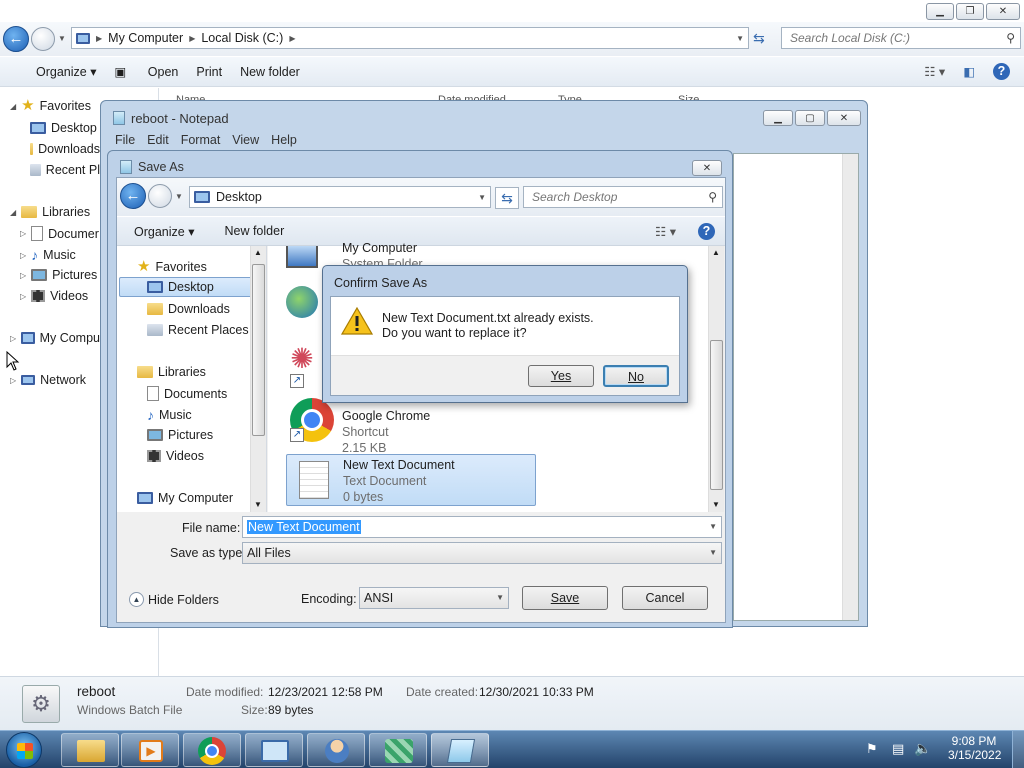  What do you see at coordinates (145, 38) in the screenshot?
I see `breadcrumb-my-computer: My Computer` at bounding box center [145, 38].